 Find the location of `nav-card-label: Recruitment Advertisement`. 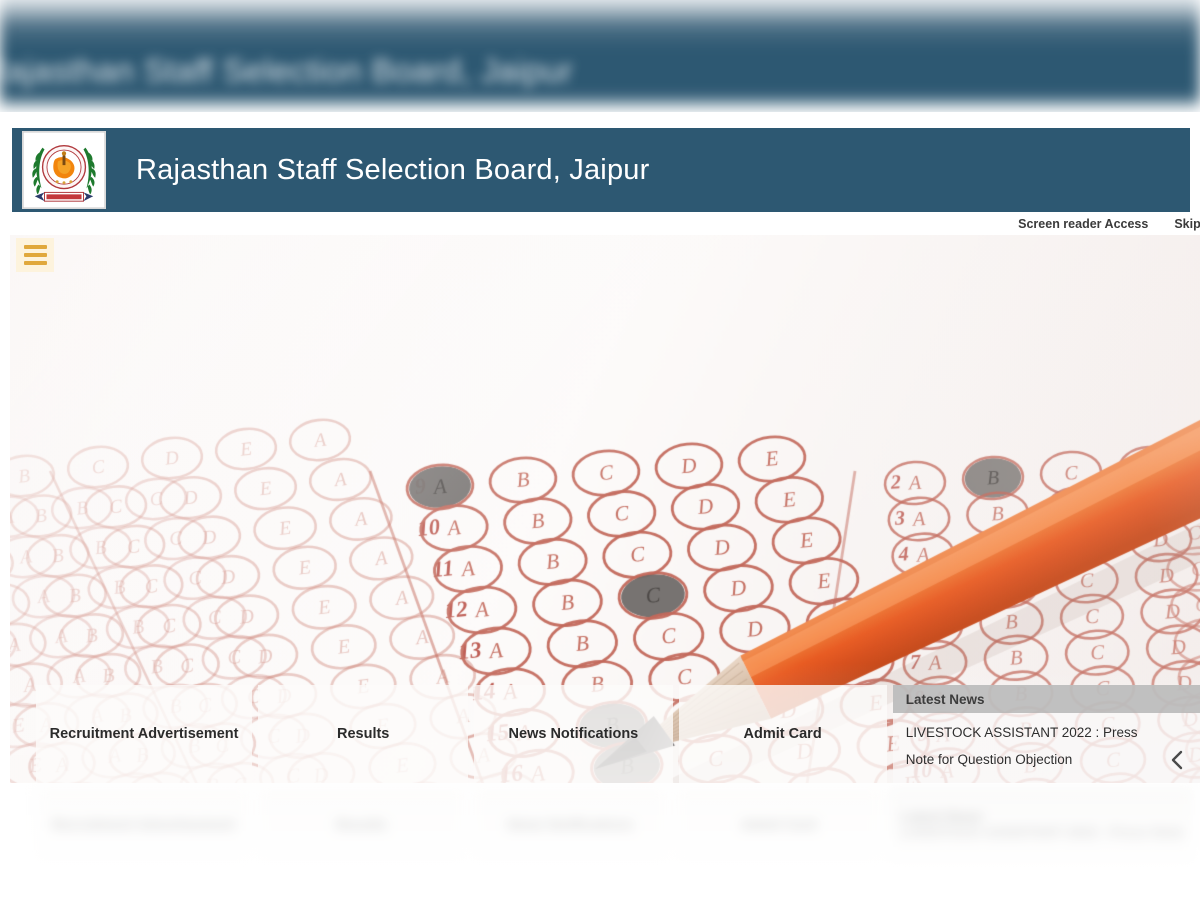

nav-card-label: Recruitment Advertisement is located at coordinates (144, 734).